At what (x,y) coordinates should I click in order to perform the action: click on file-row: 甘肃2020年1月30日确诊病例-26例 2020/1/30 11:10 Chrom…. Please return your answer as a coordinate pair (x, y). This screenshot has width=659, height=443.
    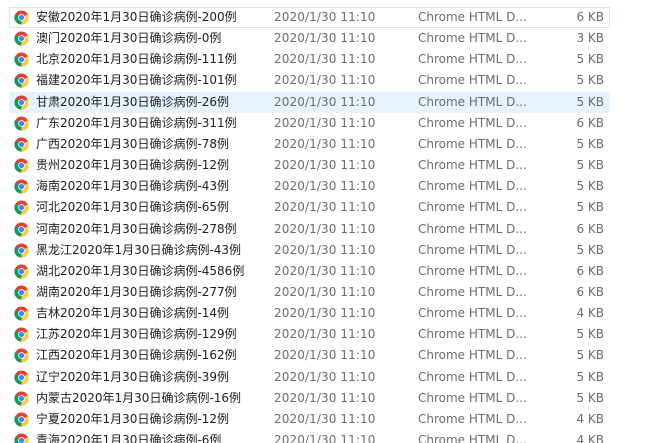
    Looking at the image, I should click on (309, 102).